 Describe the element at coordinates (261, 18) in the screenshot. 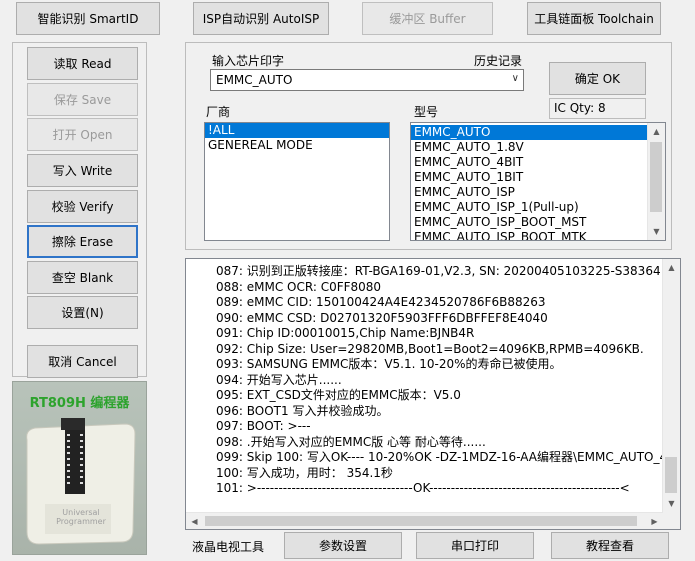

I see `auto-isp-button: ISP自动识别 AutoISP` at that location.